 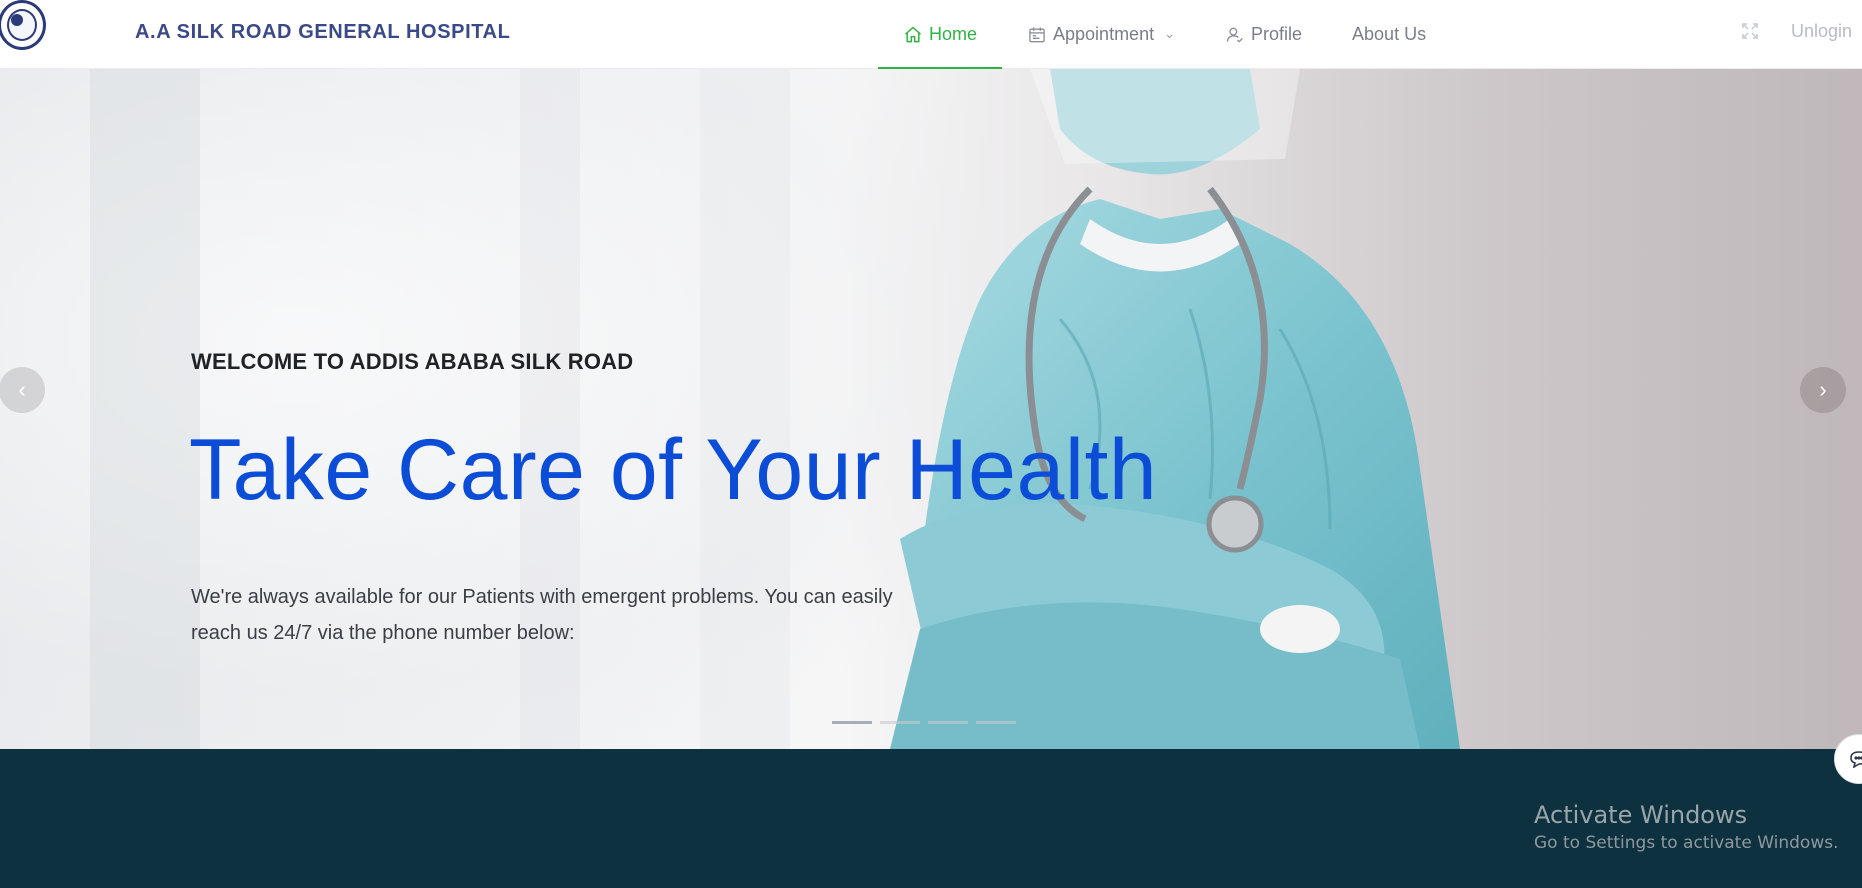 I want to click on nav-appointment: Appointment ⌄, so click(x=1101, y=34).